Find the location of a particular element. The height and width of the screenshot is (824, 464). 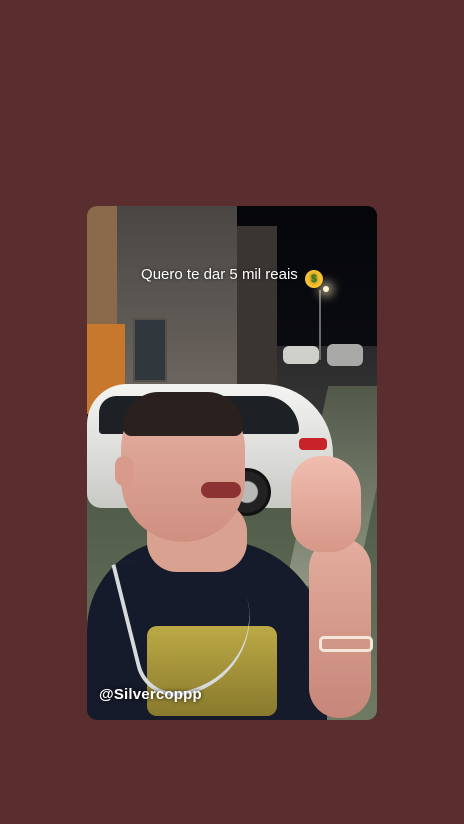

car-tail-light is located at coordinates (313, 444).